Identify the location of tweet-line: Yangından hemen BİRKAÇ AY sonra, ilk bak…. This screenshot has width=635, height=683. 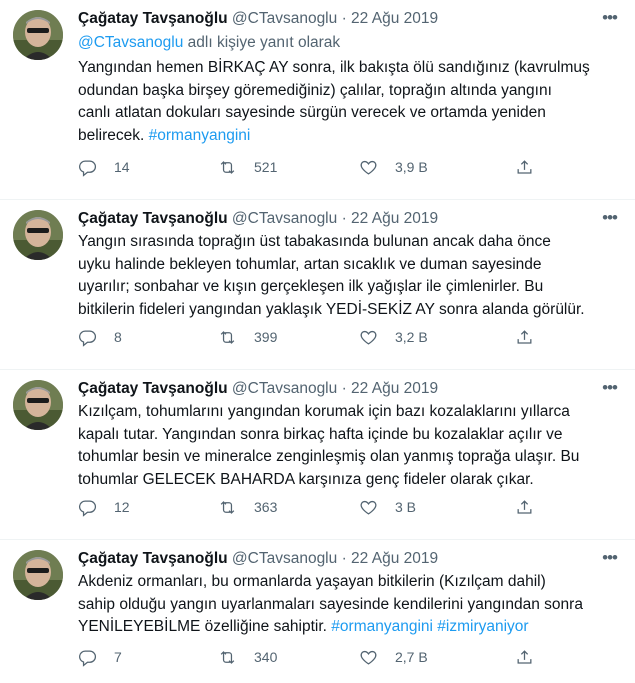
(334, 67).